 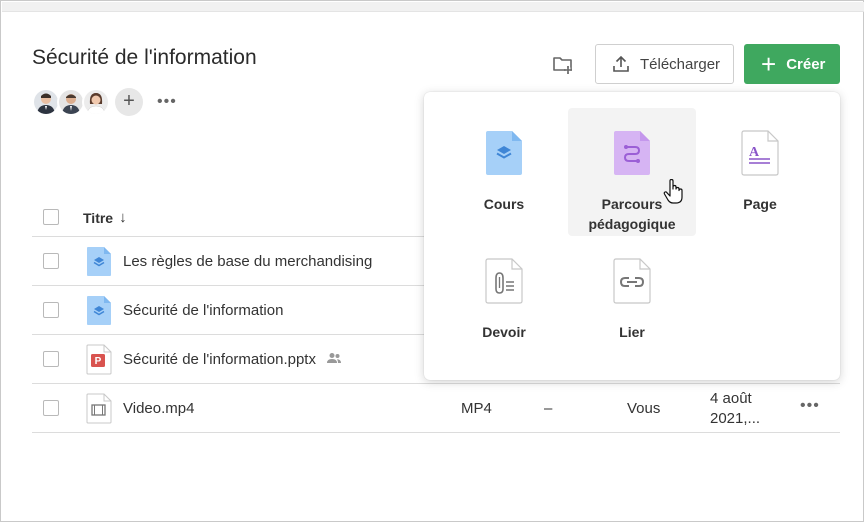 What do you see at coordinates (769, 64) in the screenshot?
I see `plus-icon: +` at bounding box center [769, 64].